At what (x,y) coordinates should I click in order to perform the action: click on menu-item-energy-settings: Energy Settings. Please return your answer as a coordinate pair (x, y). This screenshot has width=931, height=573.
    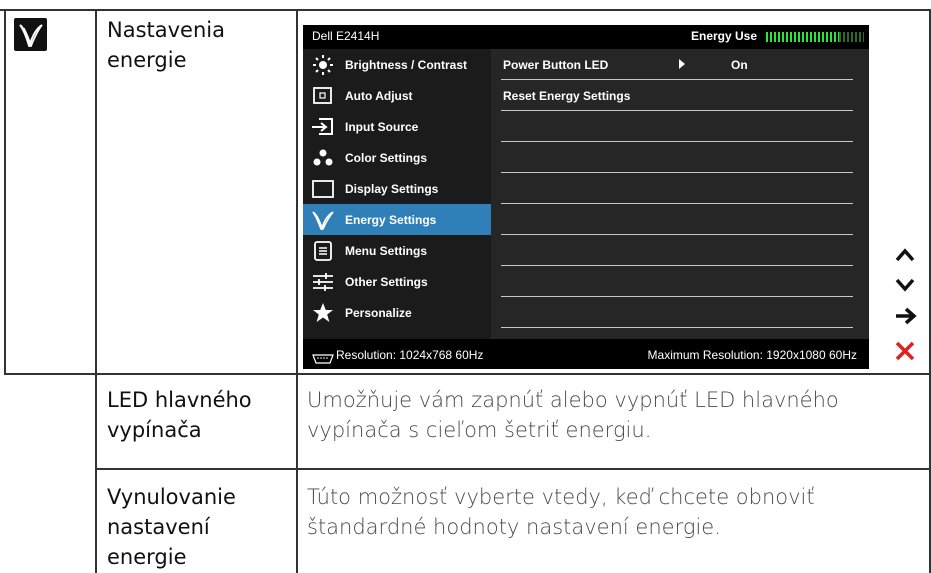
    Looking at the image, I should click on (397, 219).